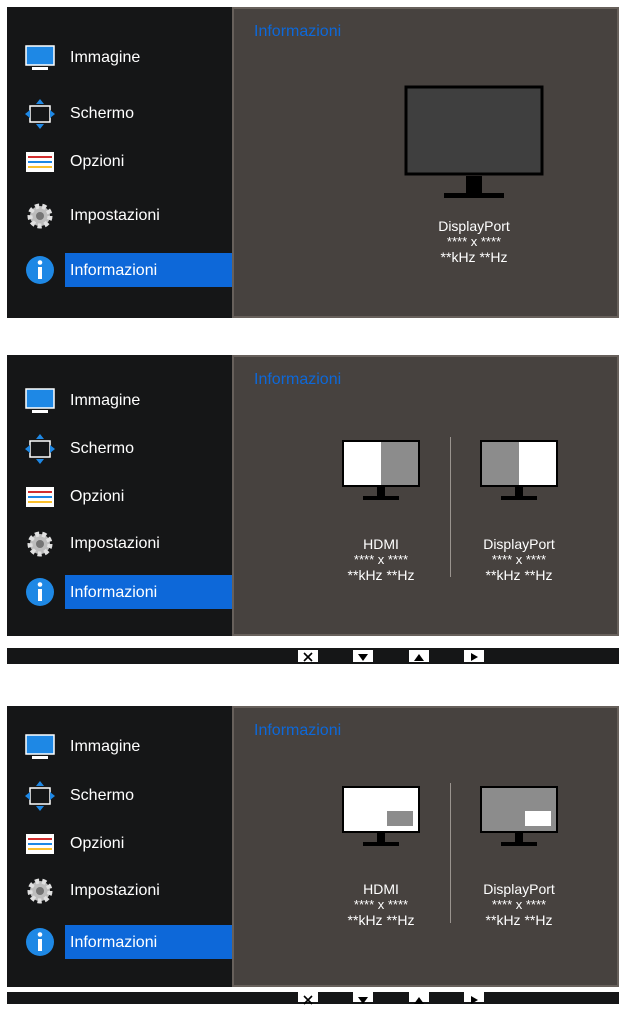 The height and width of the screenshot is (1010, 619). I want to click on up-arrow-icon, so click(419, 657).